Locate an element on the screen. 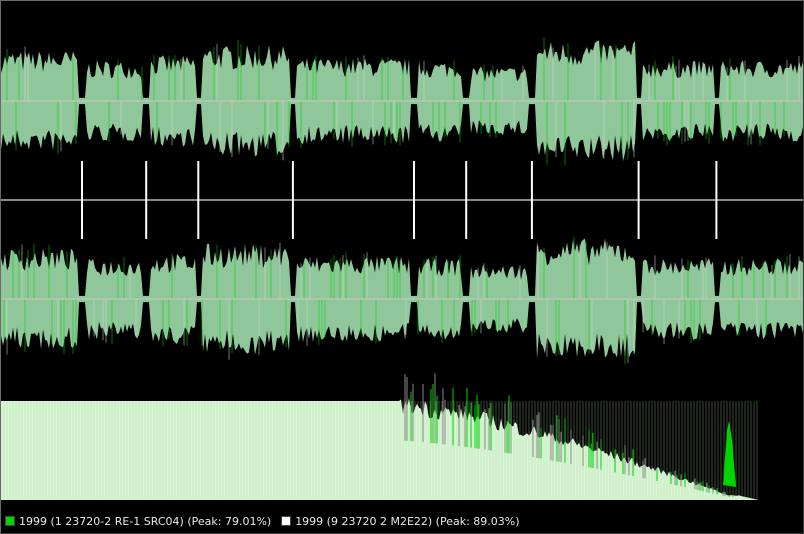 Image resolution: width=804 pixels, height=534 pixels. track-a-swatch is located at coordinates (10, 521).